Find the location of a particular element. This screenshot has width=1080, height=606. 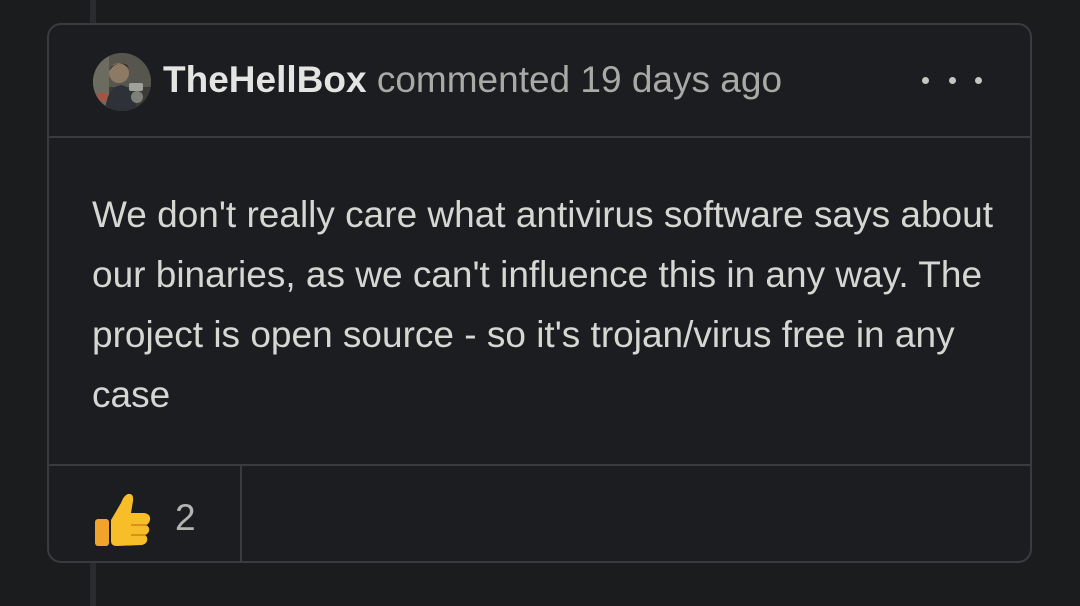

comment-header-text: TheHellBox commented 19 days ago is located at coordinates (472, 80).